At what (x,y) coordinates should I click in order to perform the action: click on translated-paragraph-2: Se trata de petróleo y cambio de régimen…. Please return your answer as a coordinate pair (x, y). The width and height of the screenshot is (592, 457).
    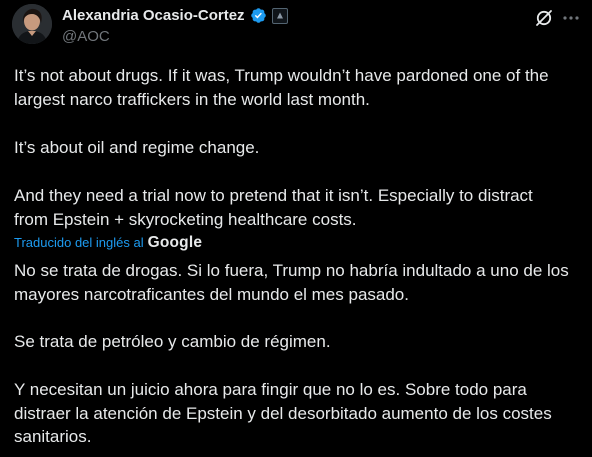
    Looking at the image, I should click on (298, 342).